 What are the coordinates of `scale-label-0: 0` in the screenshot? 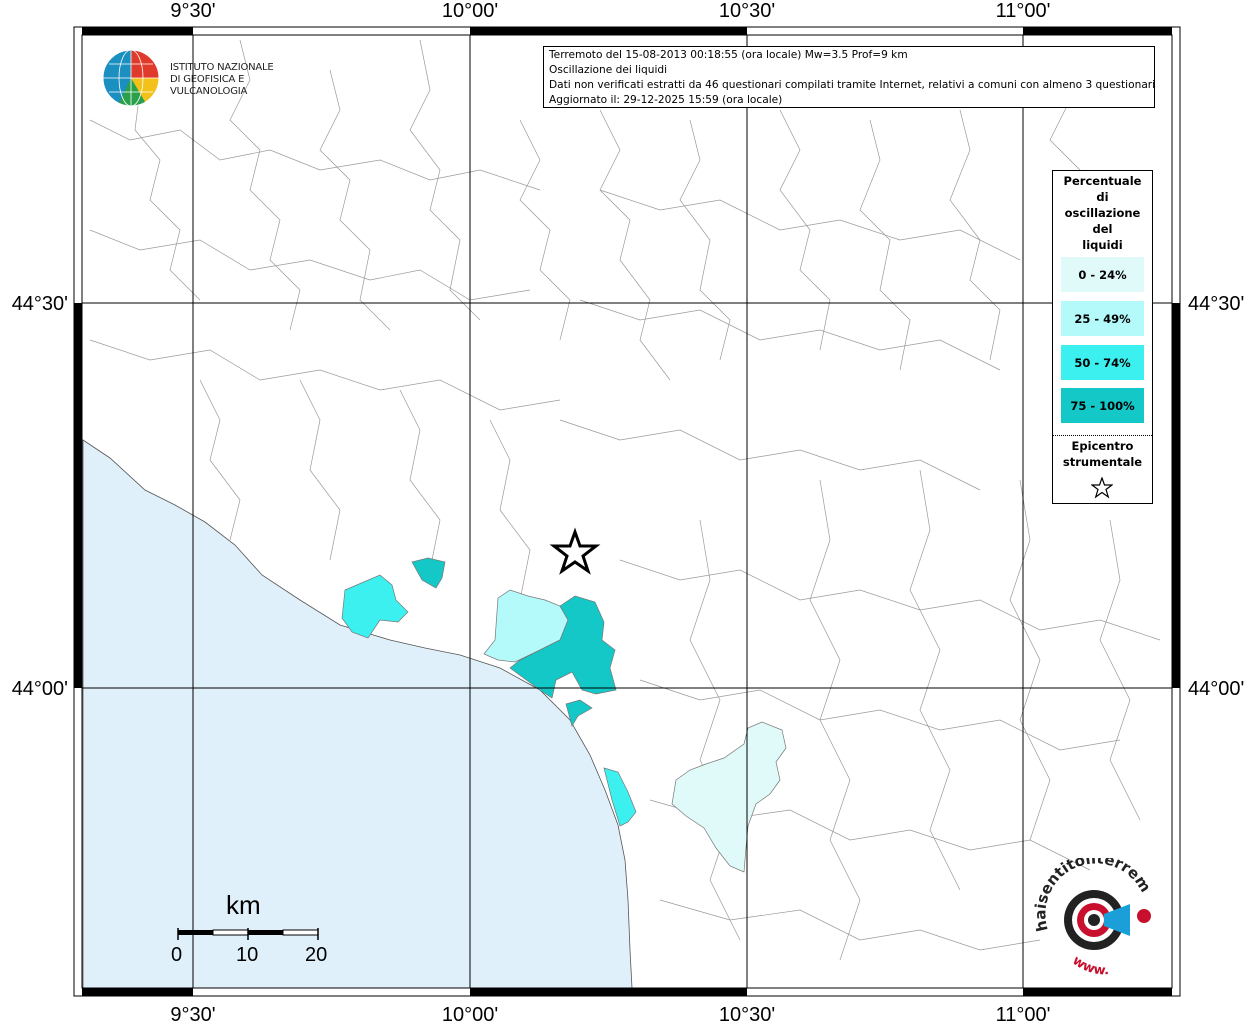 It's located at (177, 955).